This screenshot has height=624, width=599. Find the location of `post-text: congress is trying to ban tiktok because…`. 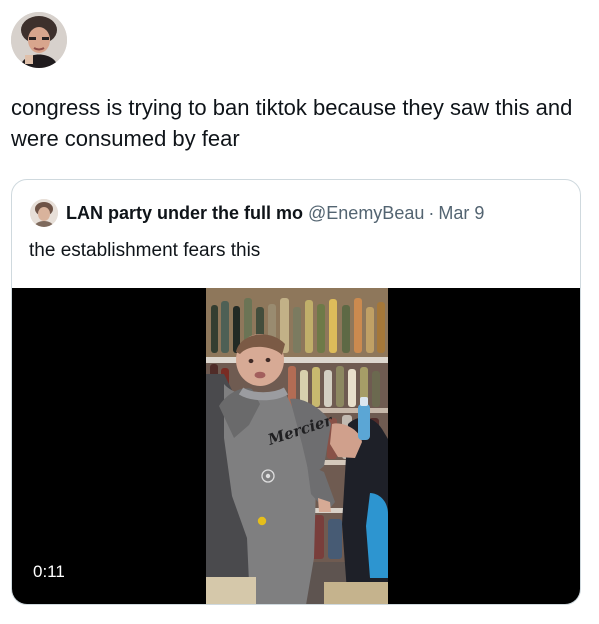

post-text: congress is trying to ban tiktok because… is located at coordinates (292, 123).